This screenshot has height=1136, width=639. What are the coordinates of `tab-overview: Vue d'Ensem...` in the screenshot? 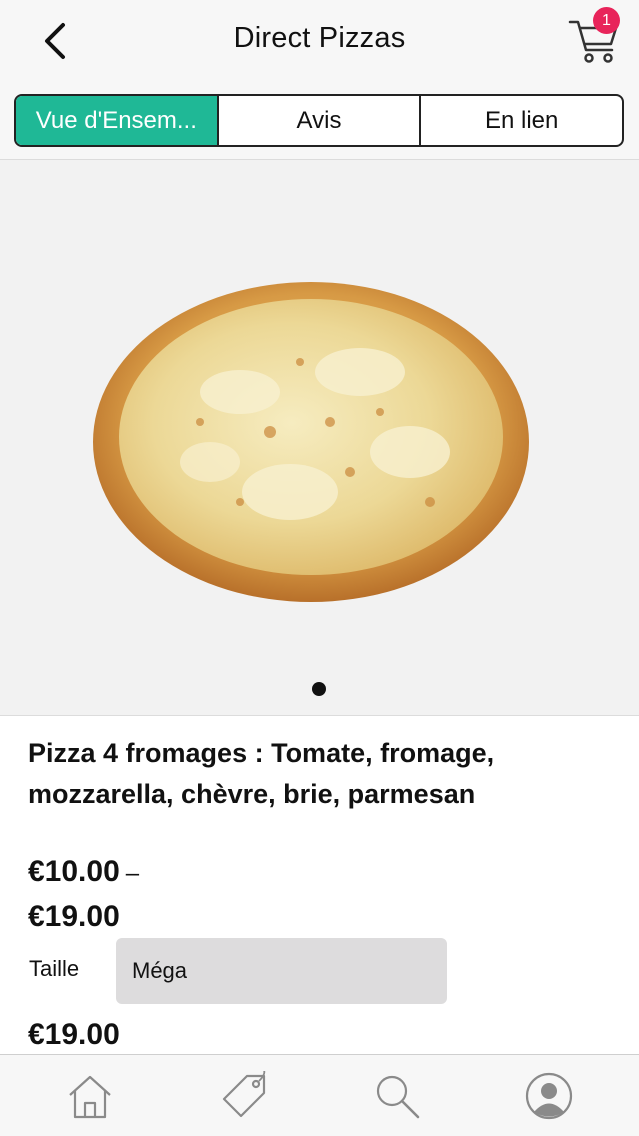 It's located at (116, 120).